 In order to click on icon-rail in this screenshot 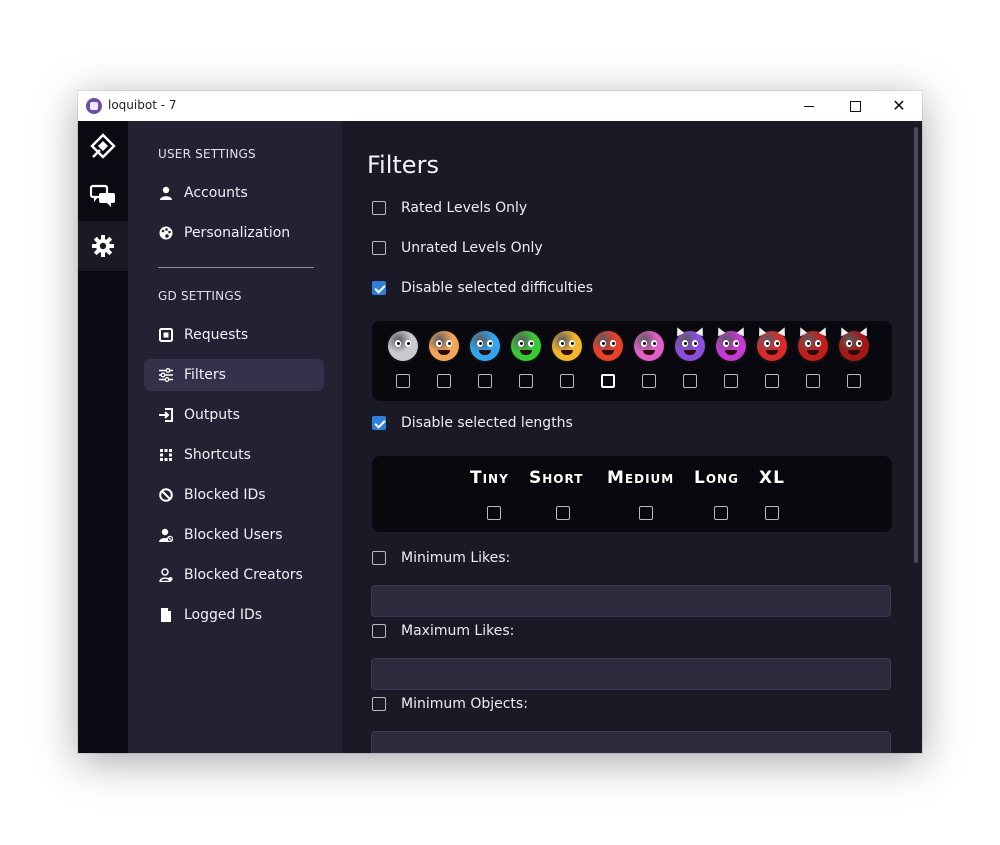, I will do `click(103, 437)`.